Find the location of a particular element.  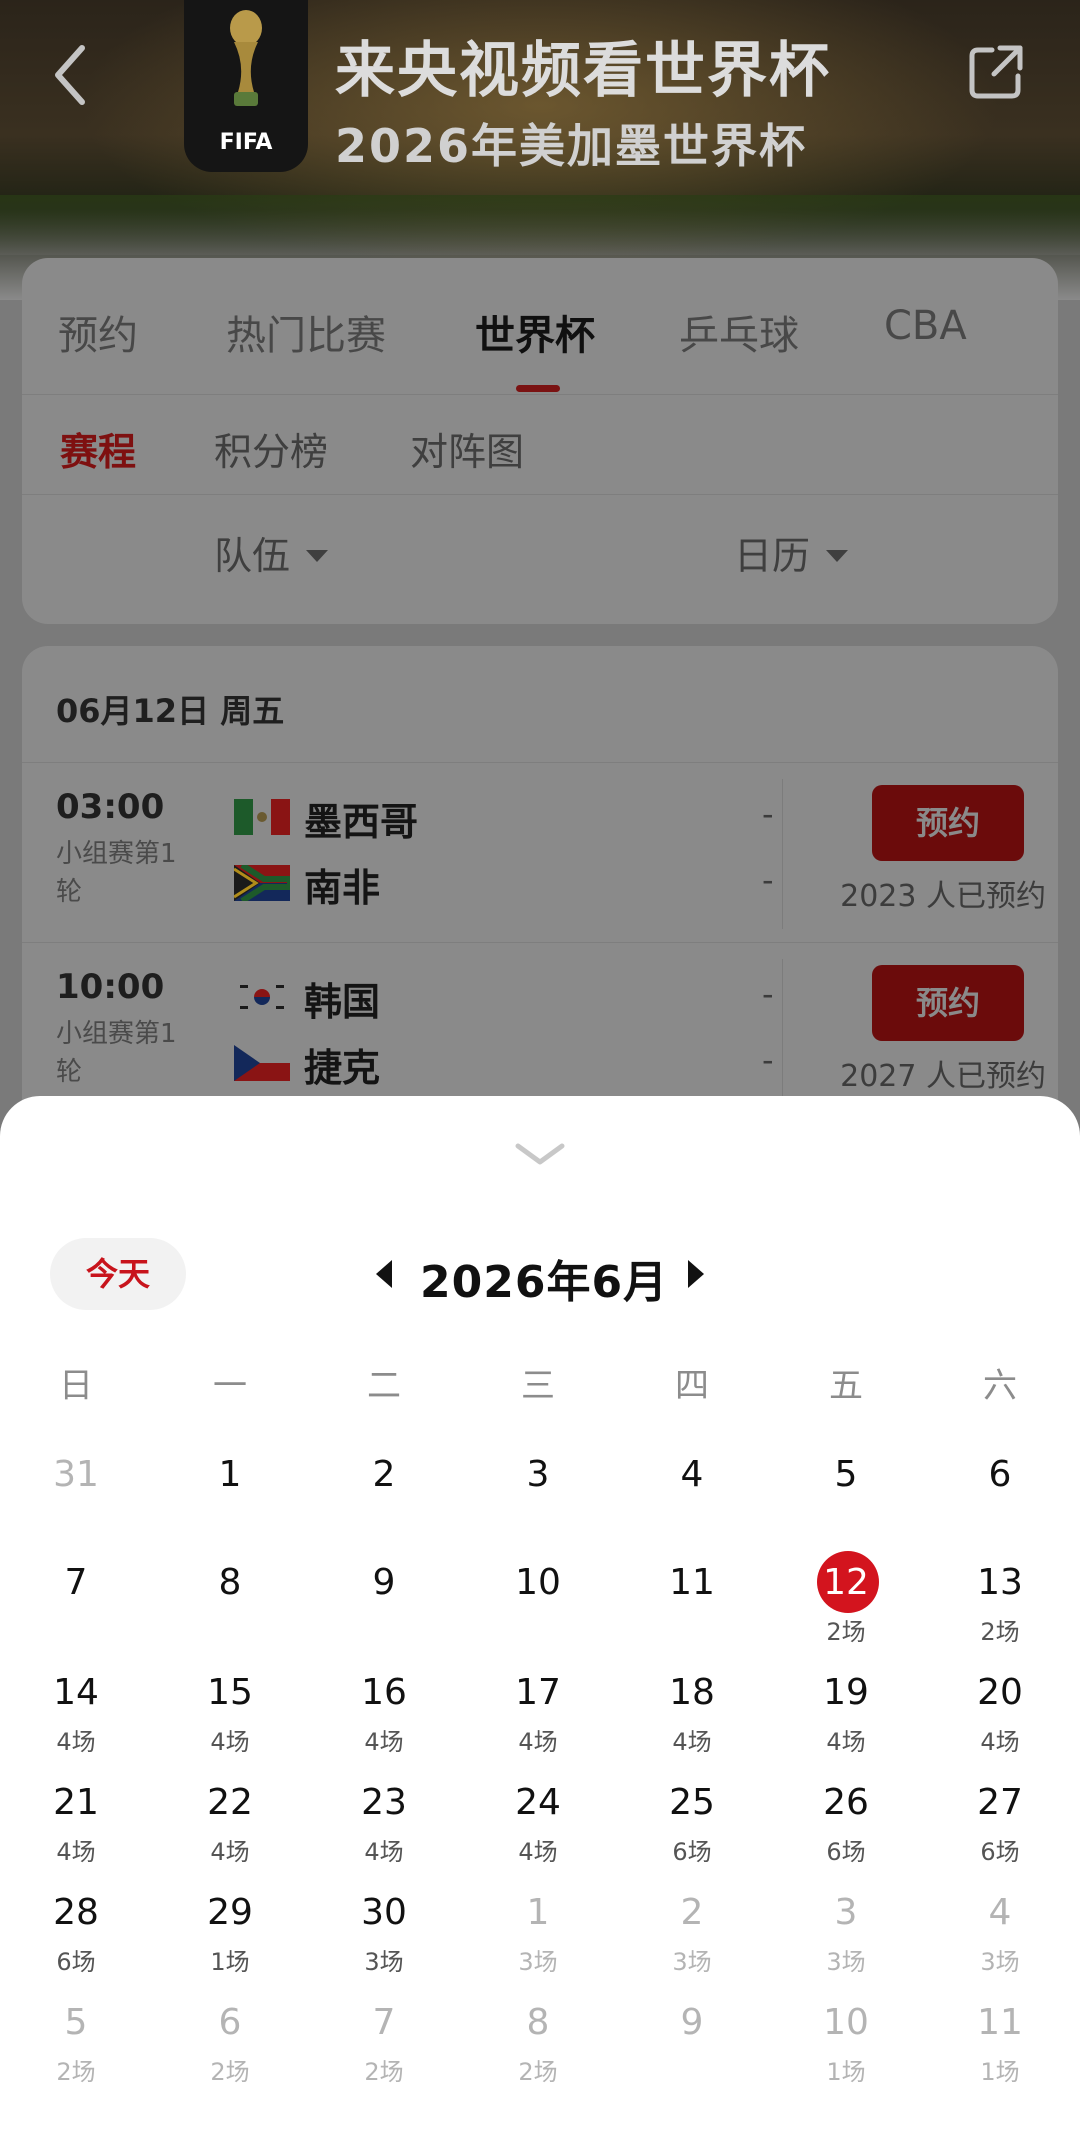

prev-month-icon is located at coordinates (385, 1274).